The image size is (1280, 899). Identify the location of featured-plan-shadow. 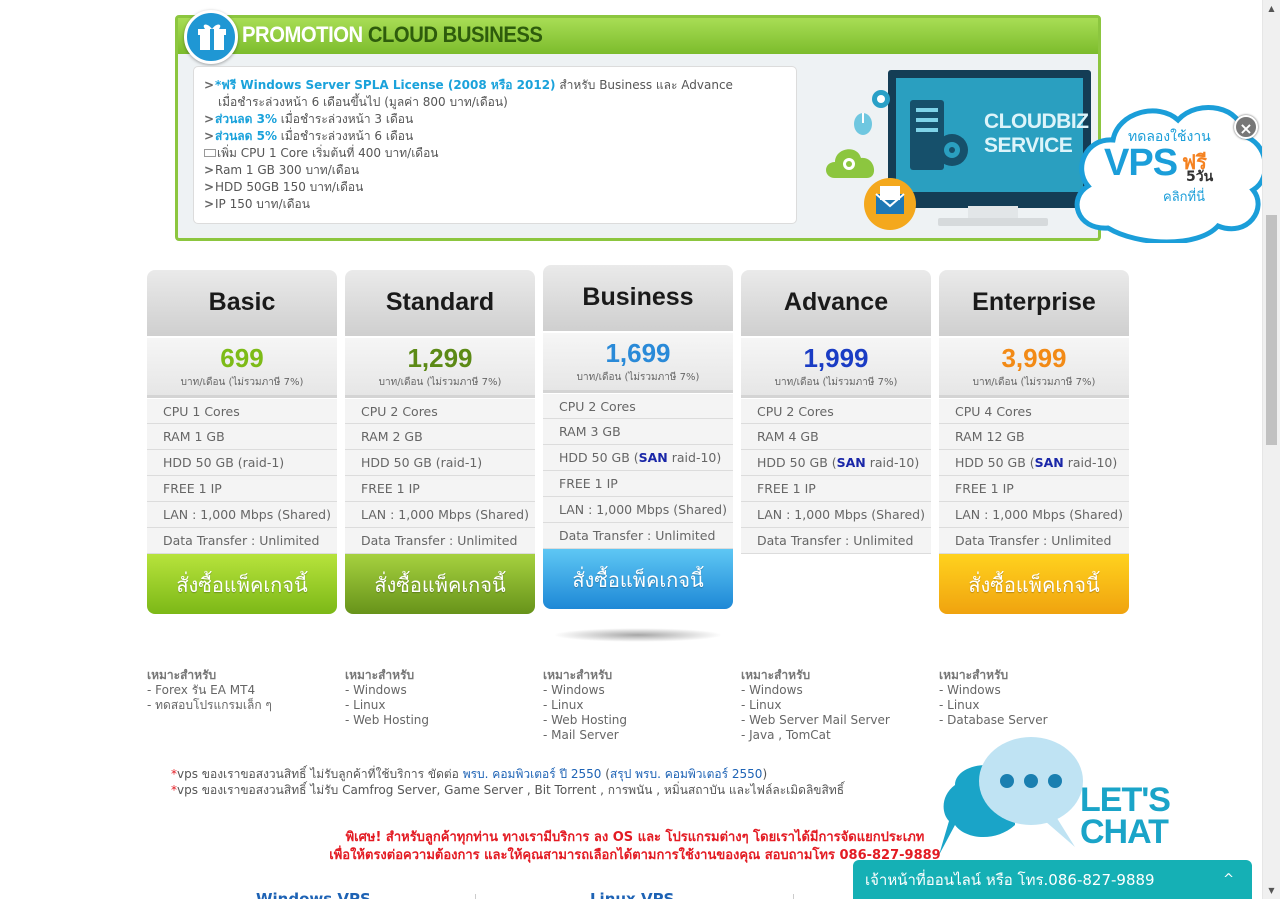
(638, 635).